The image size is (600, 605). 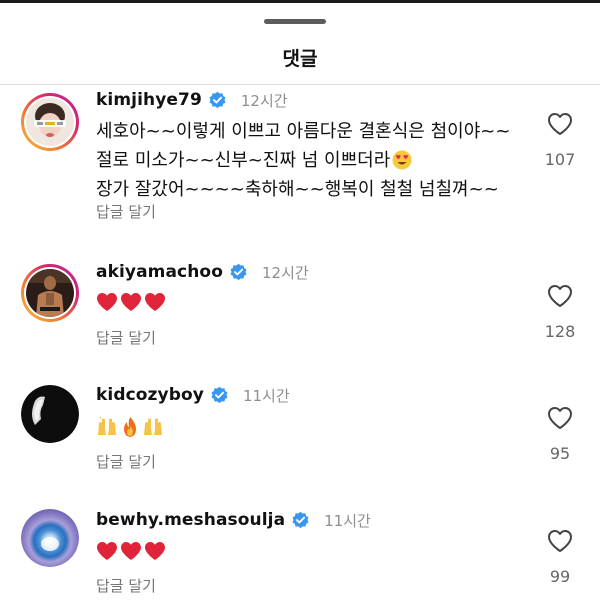 What do you see at coordinates (300, 1) in the screenshot?
I see `top-edge` at bounding box center [300, 1].